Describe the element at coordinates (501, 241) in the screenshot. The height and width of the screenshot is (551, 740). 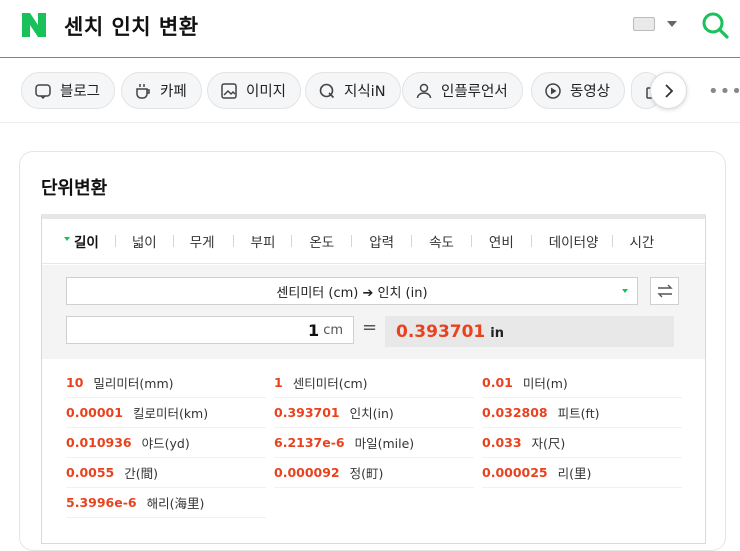
I see `category-fuel-economy: 연비` at that location.